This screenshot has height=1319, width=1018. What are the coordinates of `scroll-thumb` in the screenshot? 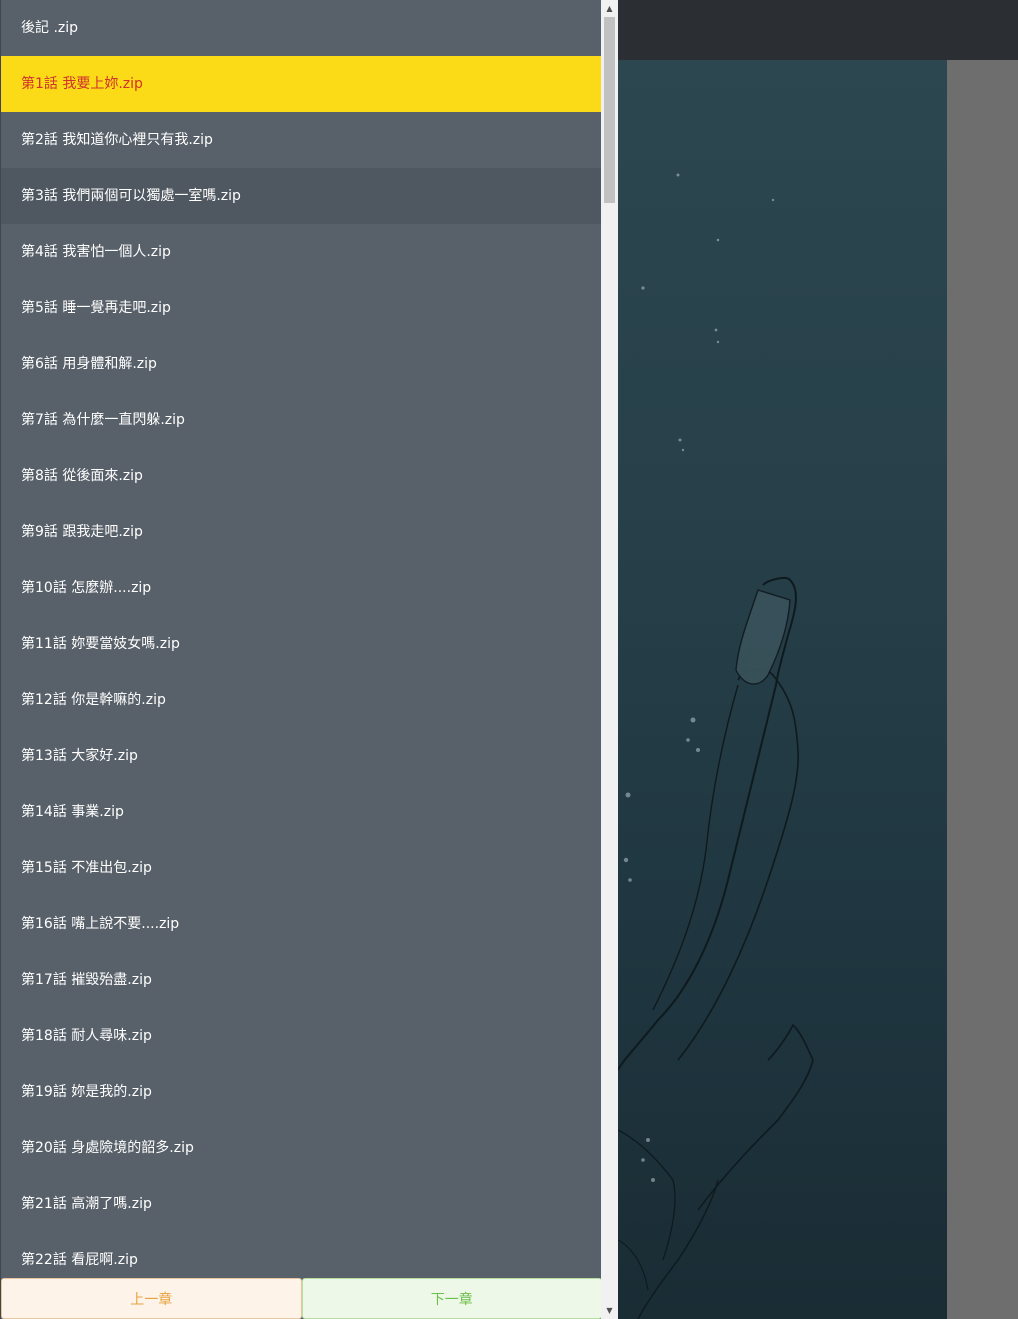 It's located at (609, 110).